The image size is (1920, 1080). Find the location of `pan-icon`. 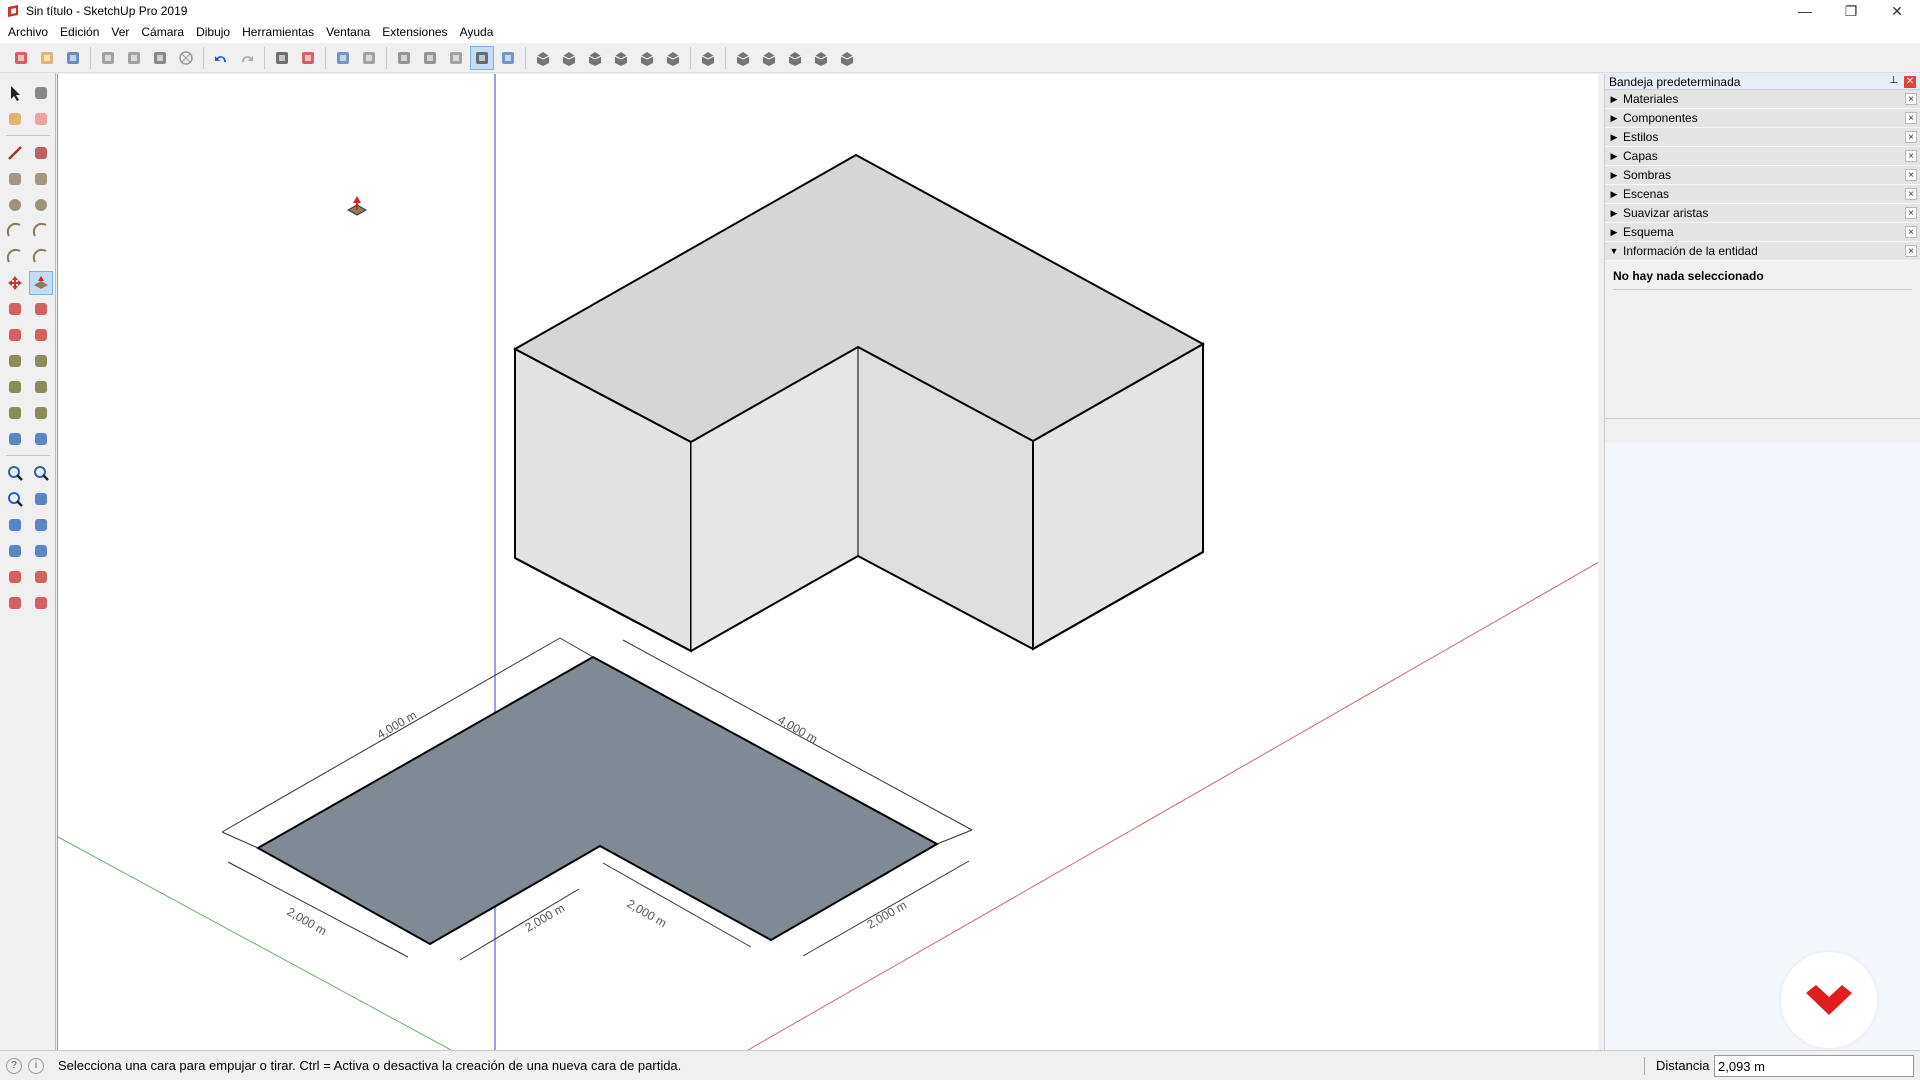

pan-icon is located at coordinates (41, 439).